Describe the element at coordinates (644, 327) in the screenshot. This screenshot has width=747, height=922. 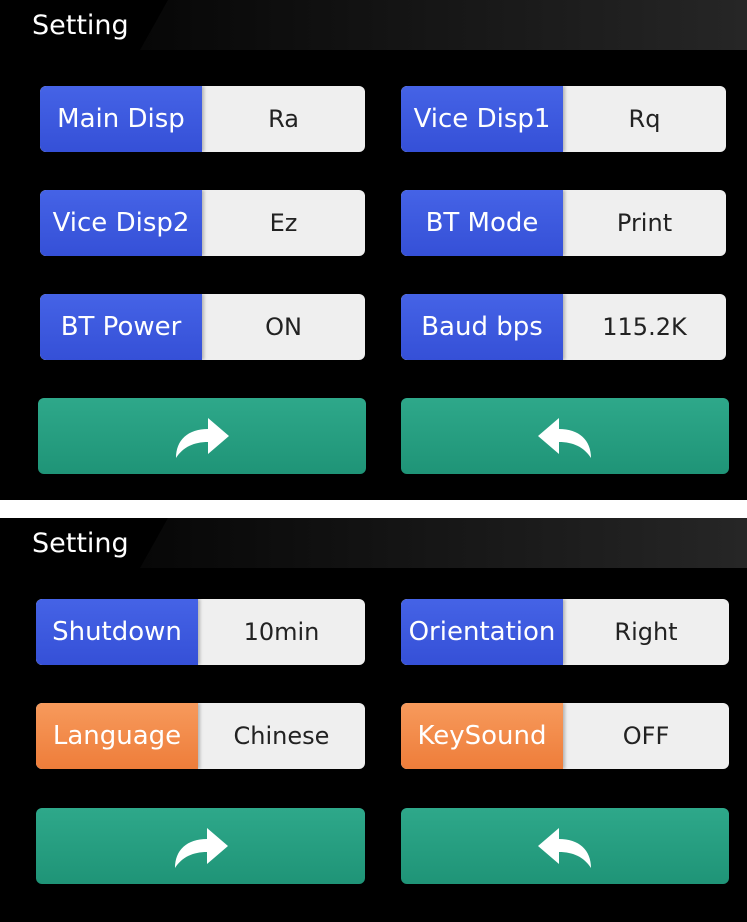
I see `setting-value: 115.2K` at that location.